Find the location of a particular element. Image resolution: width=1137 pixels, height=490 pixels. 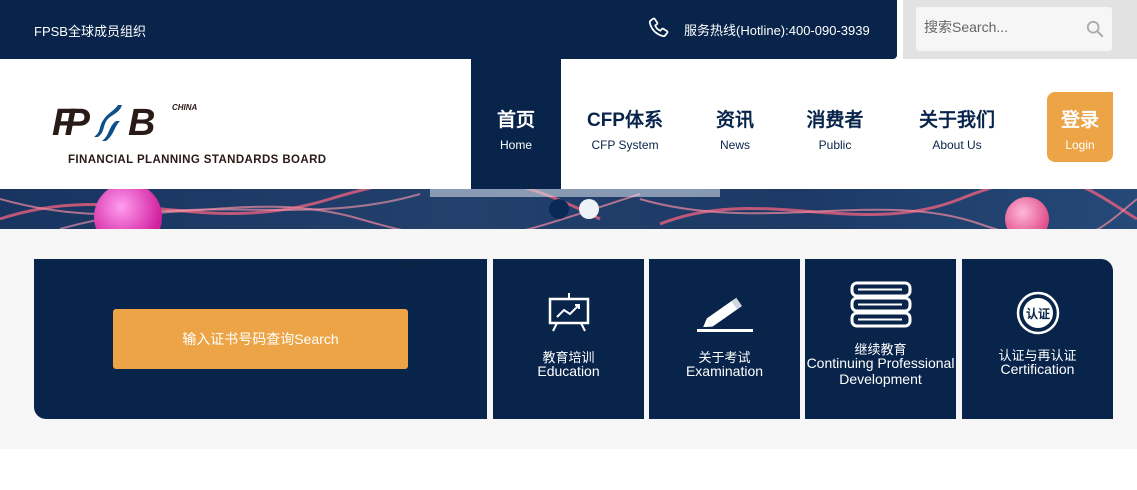

certification-seal-icon: 认证 is located at coordinates (1037, 313).